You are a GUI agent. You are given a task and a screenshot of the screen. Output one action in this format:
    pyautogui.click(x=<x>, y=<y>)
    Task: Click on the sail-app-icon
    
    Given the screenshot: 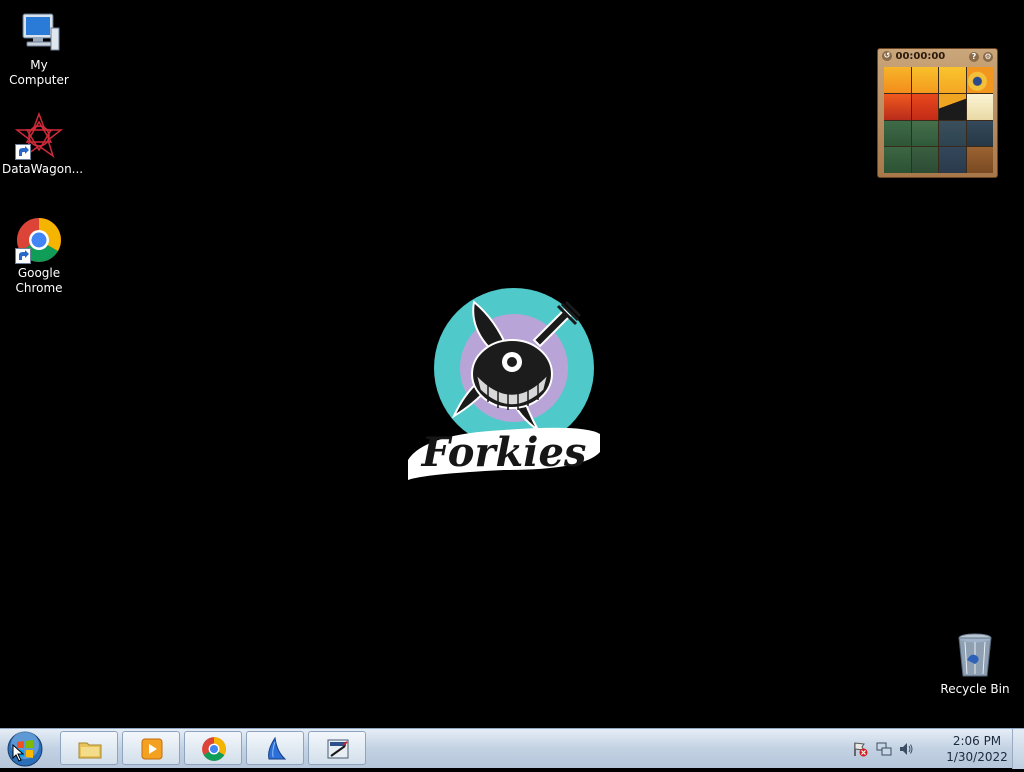 What is the action you would take?
    pyautogui.click(x=277, y=748)
    